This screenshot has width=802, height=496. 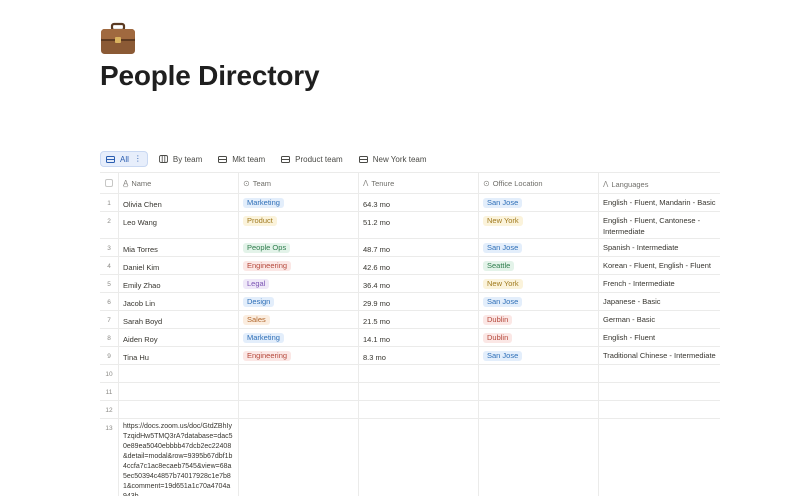 What do you see at coordinates (179, 183) in the screenshot?
I see `column-header-name: A̲ Name` at bounding box center [179, 183].